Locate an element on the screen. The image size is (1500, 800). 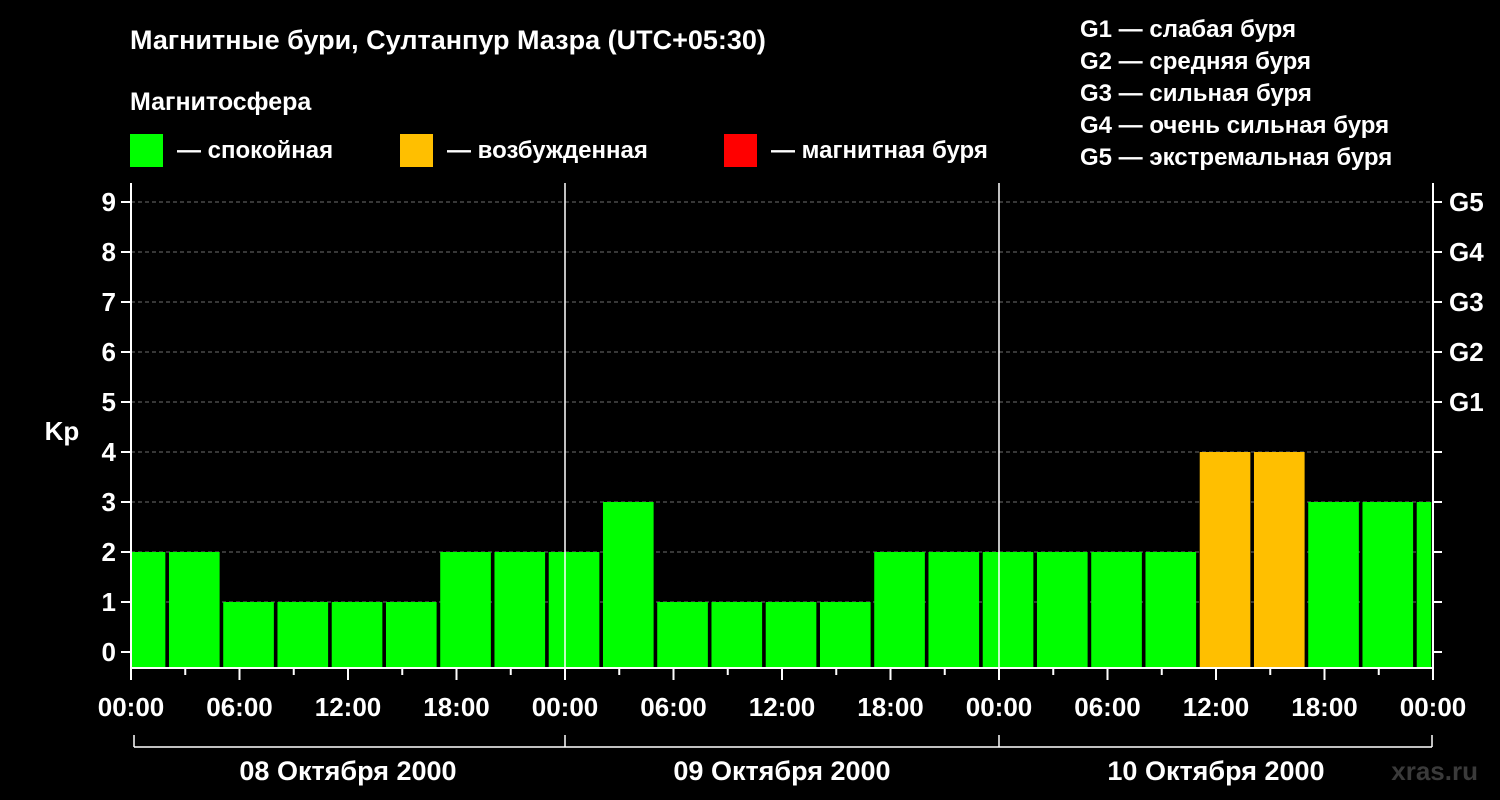
y-tick-label-0: 0 is located at coordinates (109, 652).